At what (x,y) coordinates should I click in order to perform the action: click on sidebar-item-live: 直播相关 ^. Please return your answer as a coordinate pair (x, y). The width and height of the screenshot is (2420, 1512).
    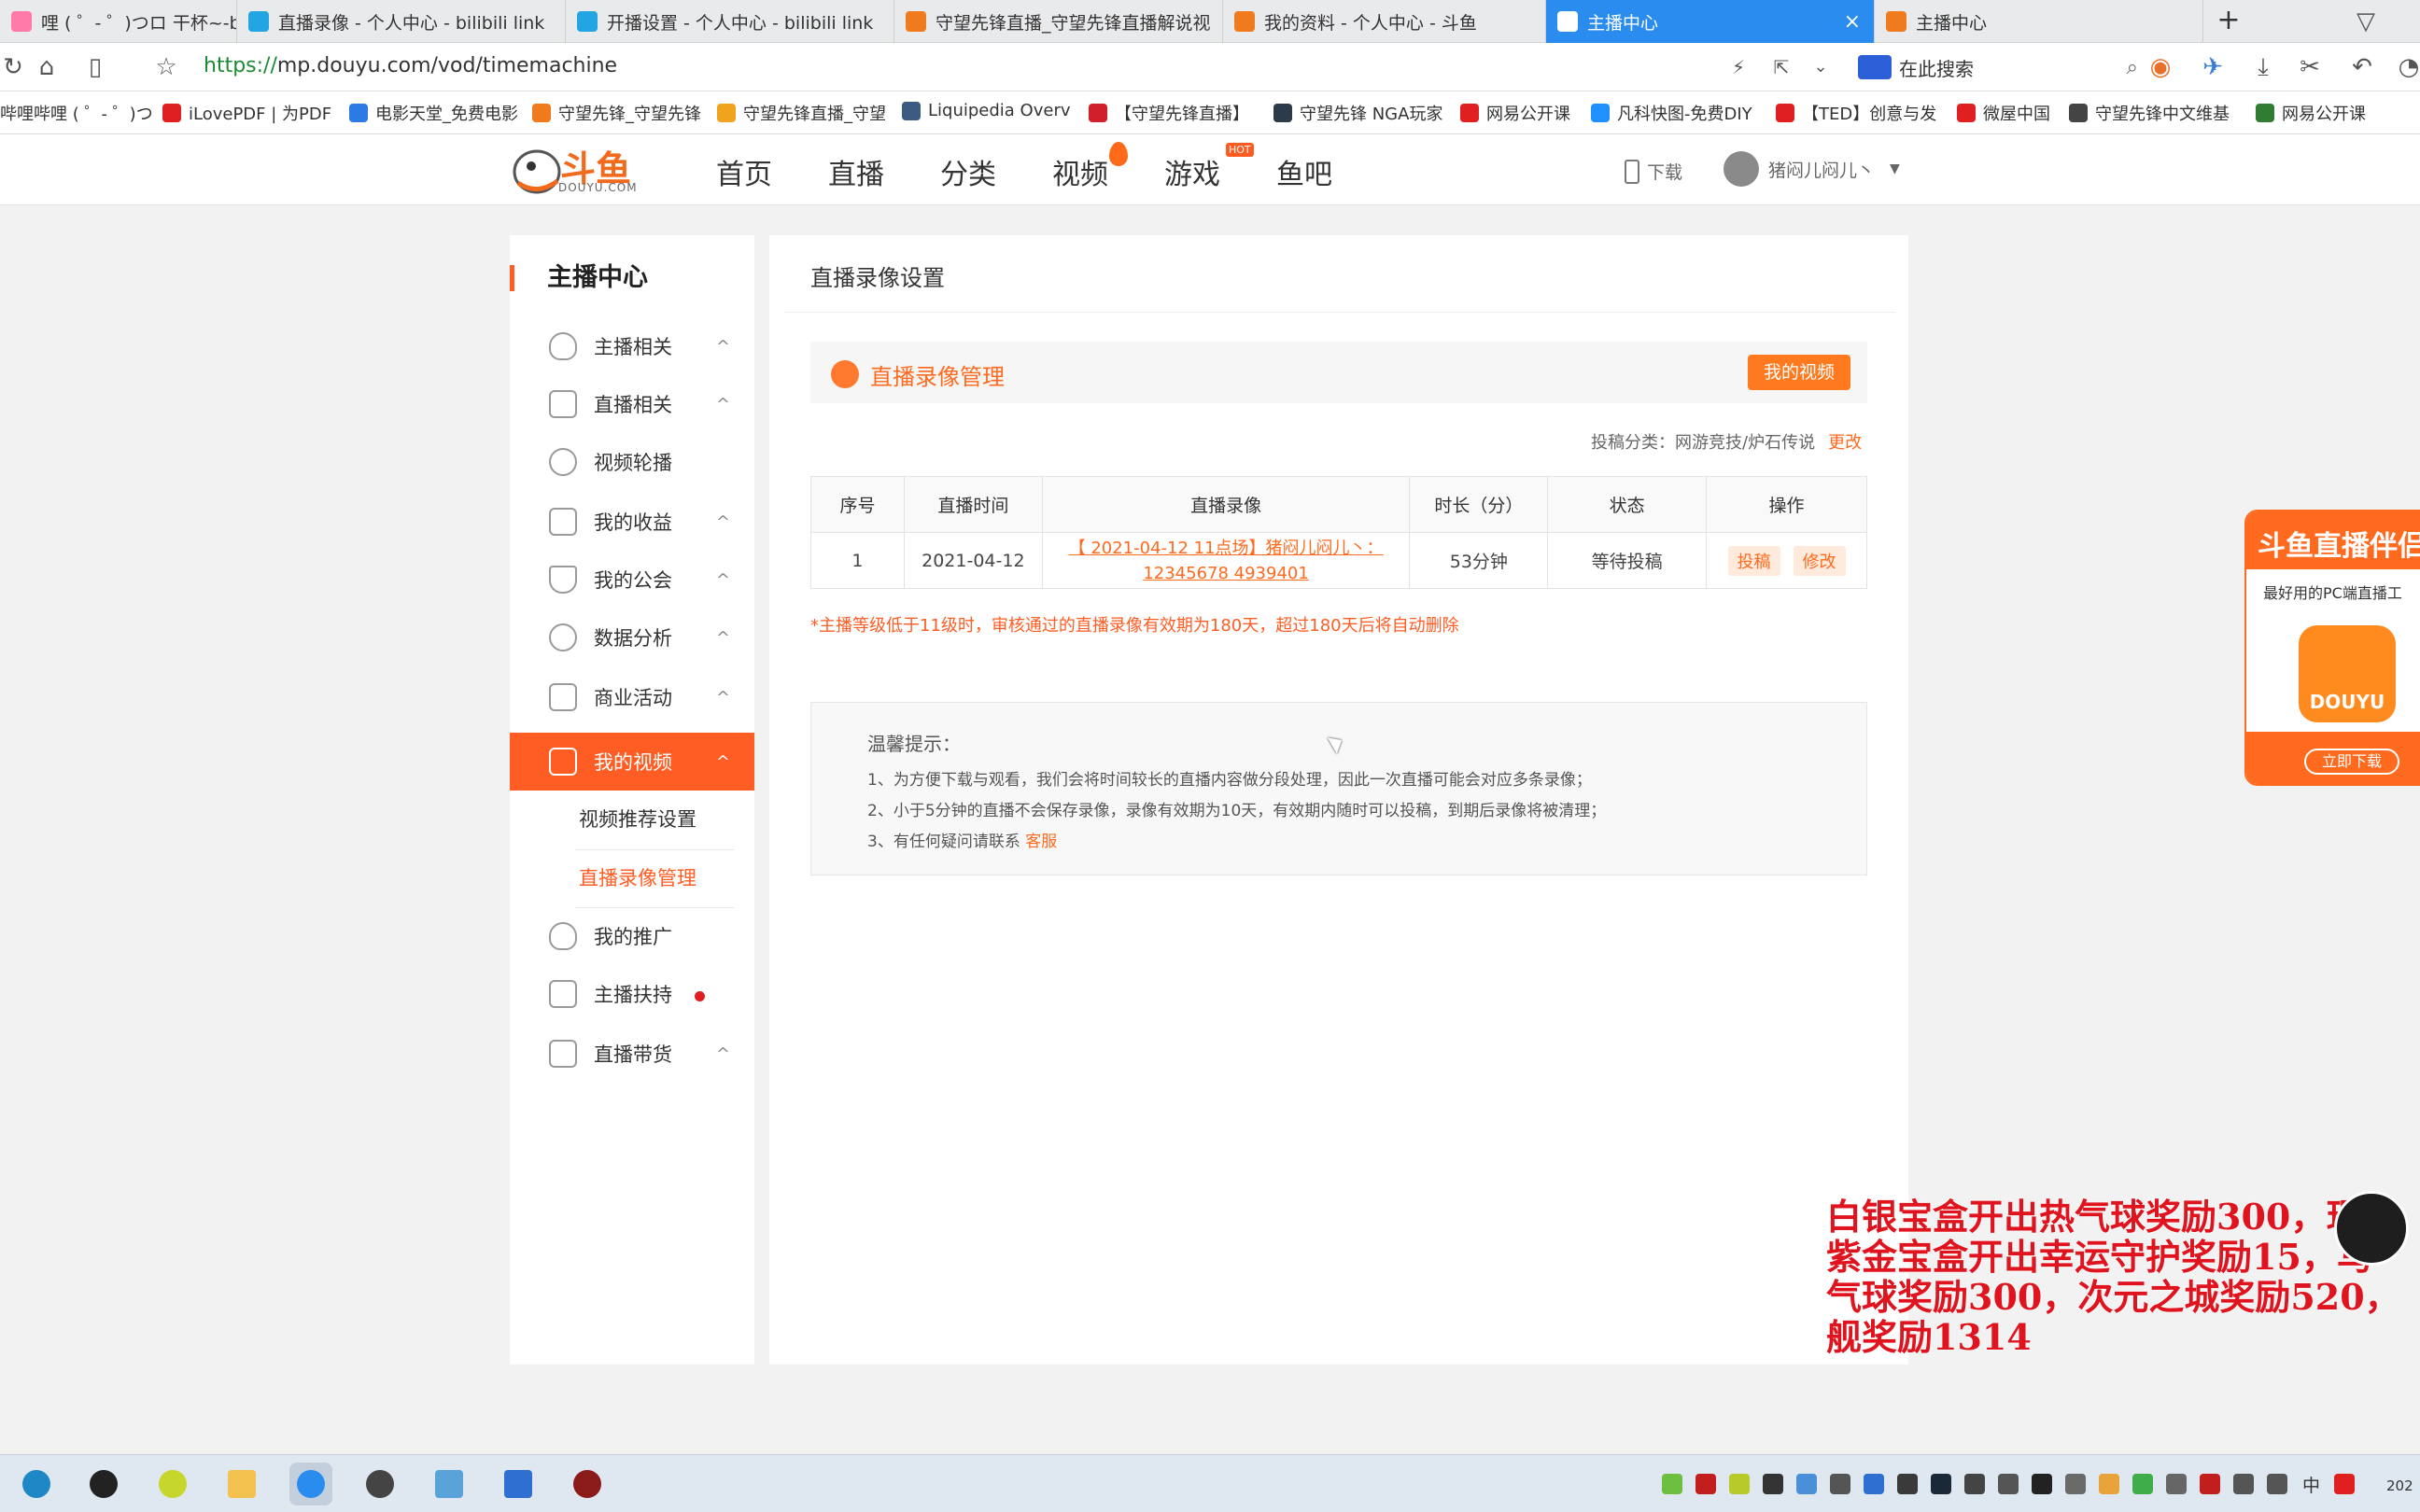
    Looking at the image, I should click on (632, 404).